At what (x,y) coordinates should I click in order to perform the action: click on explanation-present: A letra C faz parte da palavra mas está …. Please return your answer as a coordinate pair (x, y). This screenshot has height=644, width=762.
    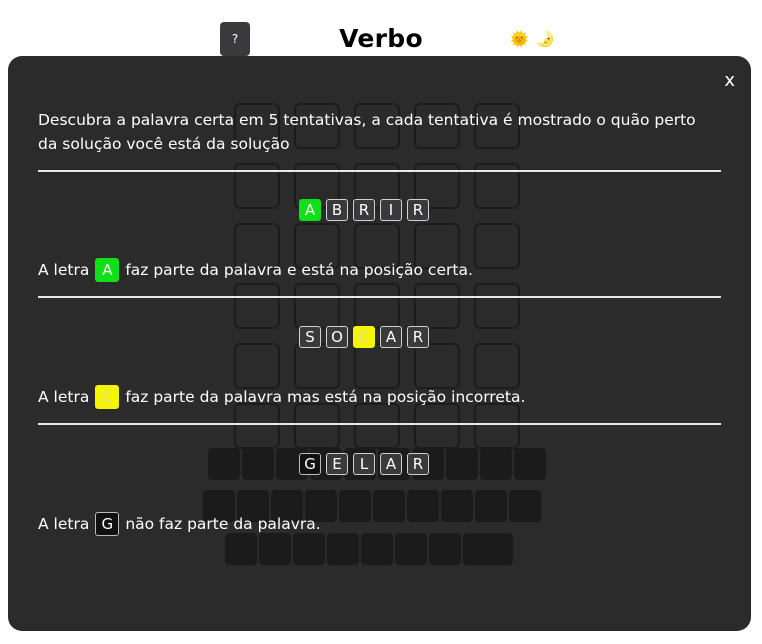
    Looking at the image, I should click on (281, 397).